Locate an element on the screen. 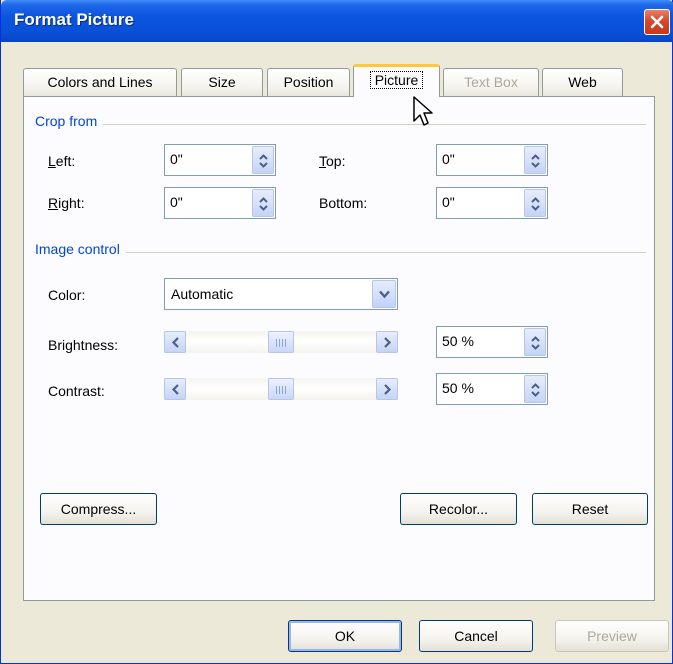  brightness-increase-button is located at coordinates (387, 342).